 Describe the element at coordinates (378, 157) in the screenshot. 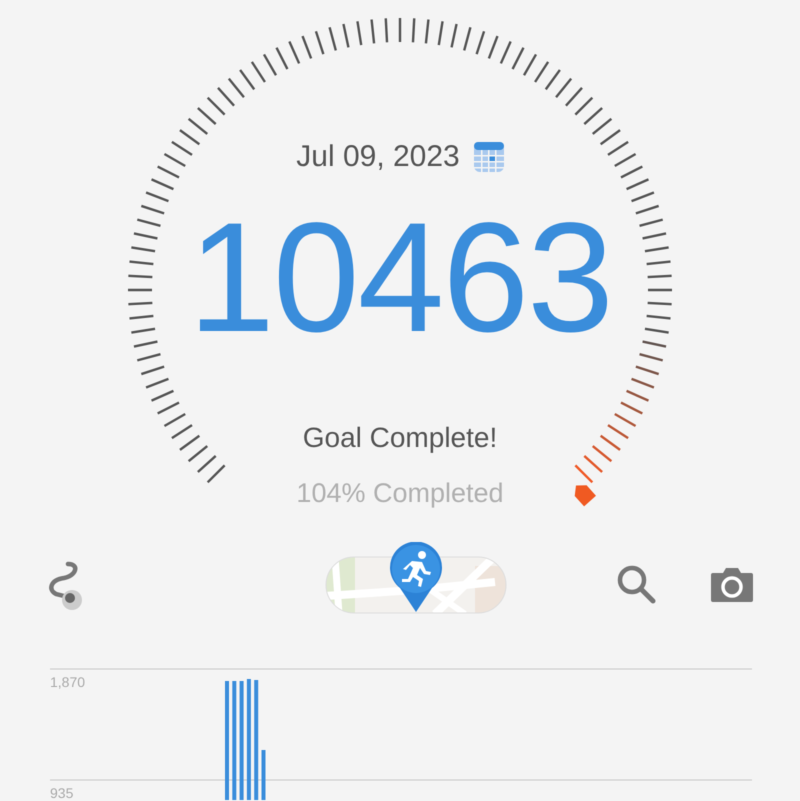

I see `date-label: Jul 09, 2023` at that location.